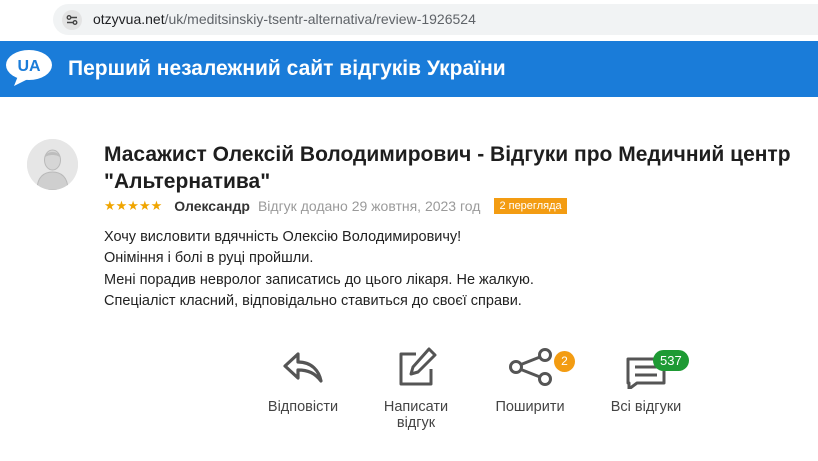  I want to click on site-logo: UA, so click(29, 68).